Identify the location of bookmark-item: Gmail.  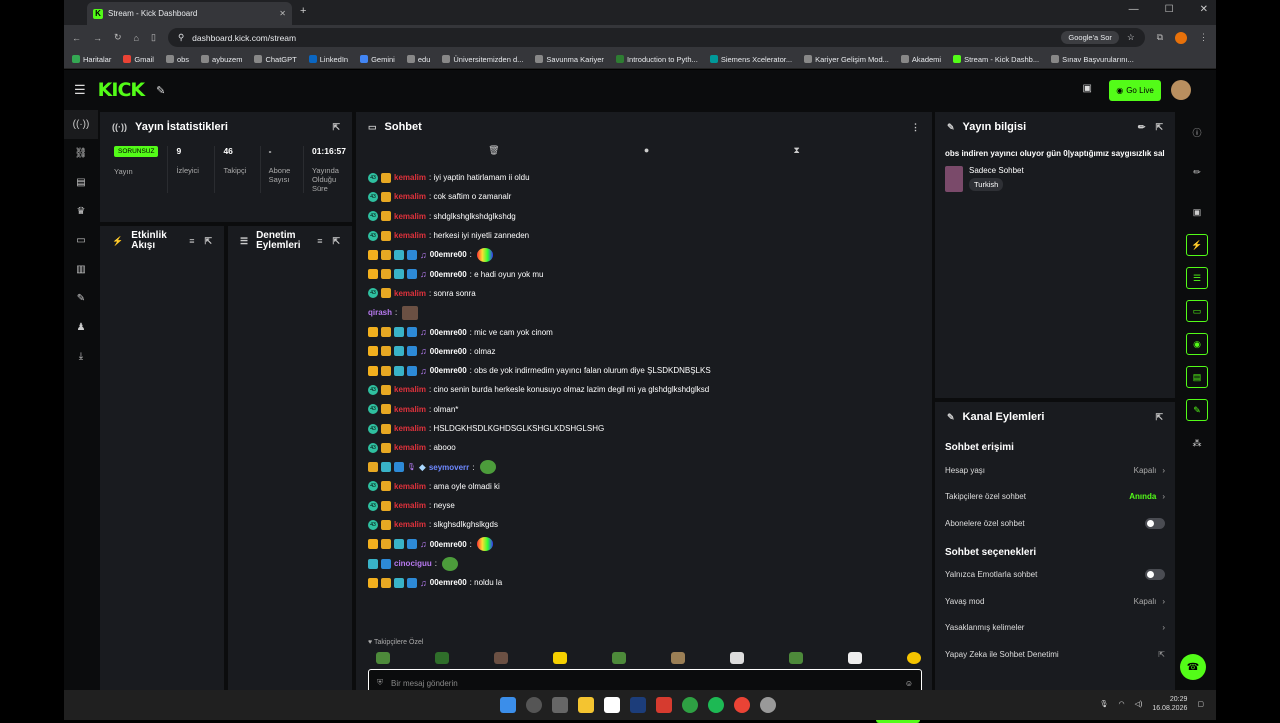
(138, 59).